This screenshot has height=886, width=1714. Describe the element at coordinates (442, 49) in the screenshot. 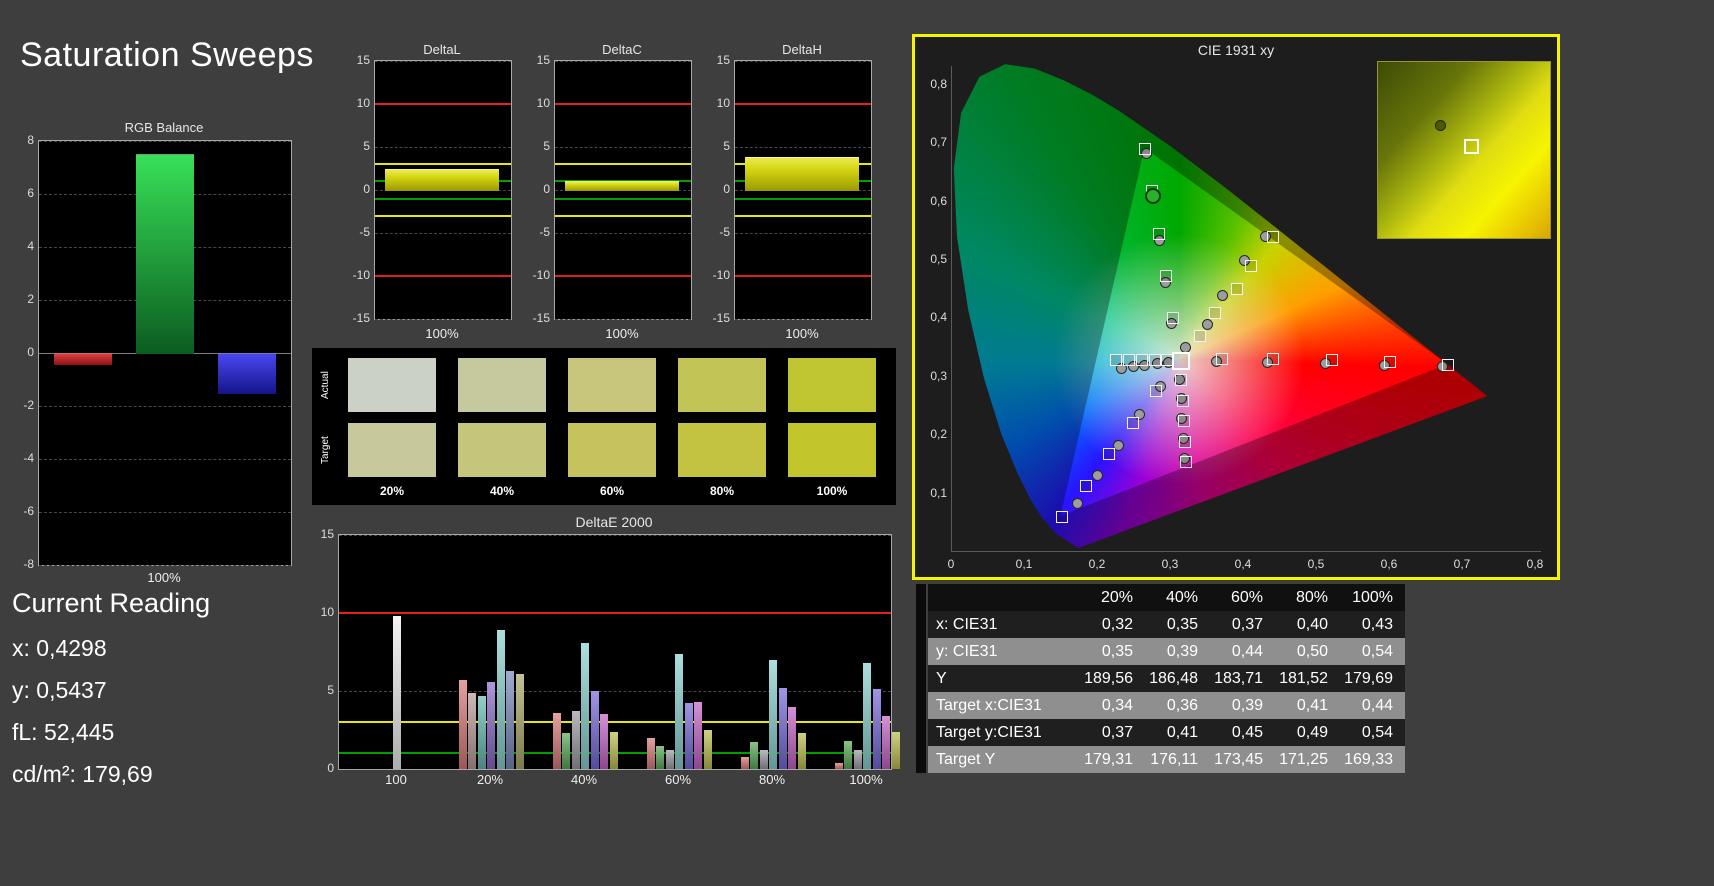

I see `delta-chart-title: DeltaL` at that location.